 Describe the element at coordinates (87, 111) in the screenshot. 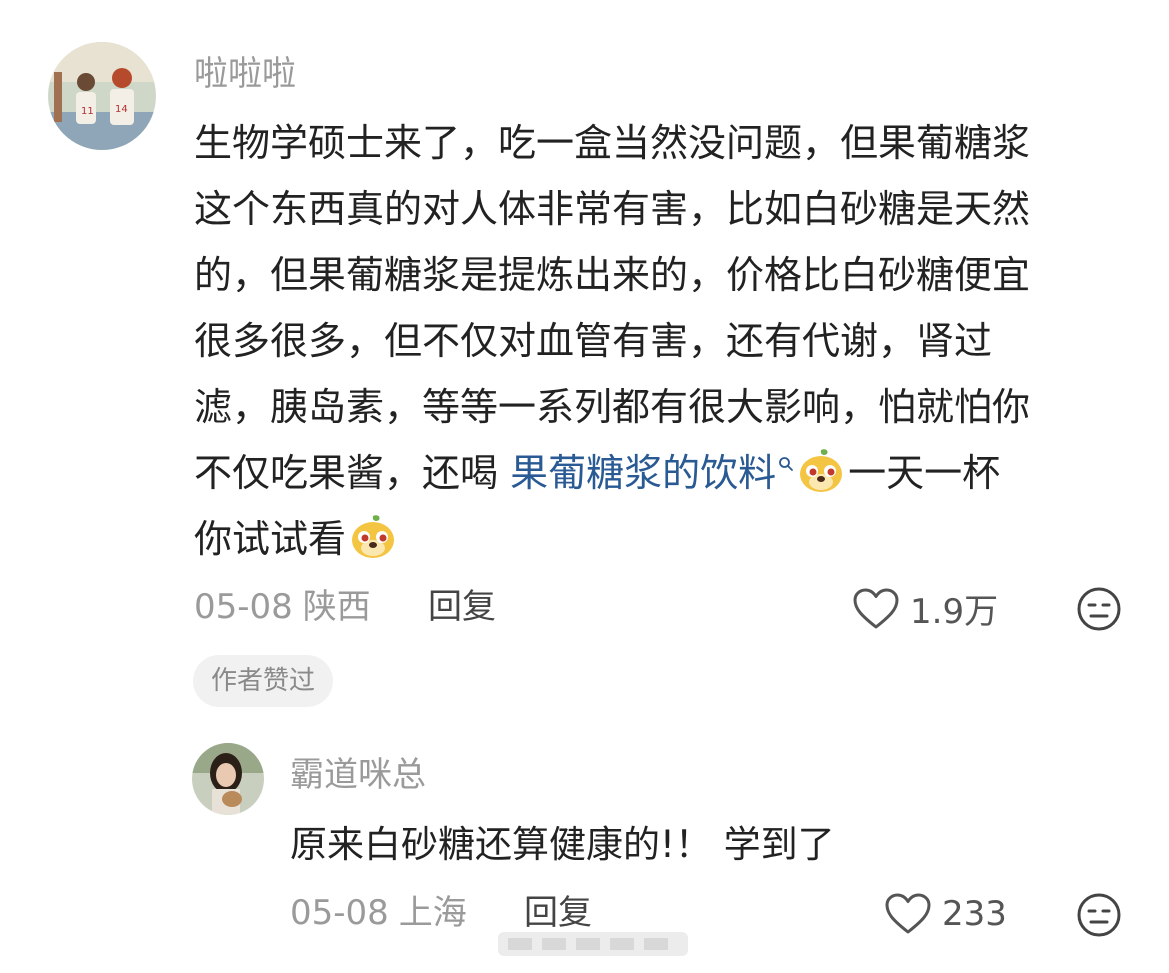

I see `svg-text: 11` at that location.